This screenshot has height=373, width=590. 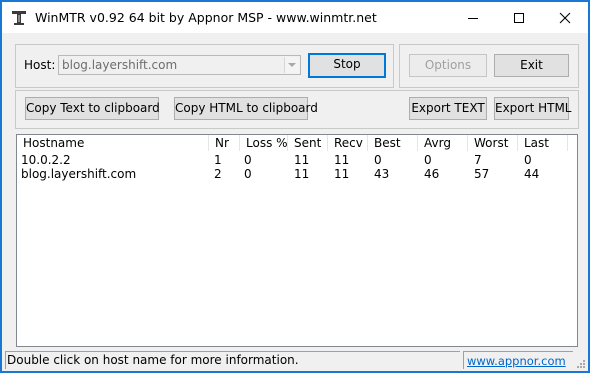 What do you see at coordinates (79, 174) in the screenshot?
I see `cell-hostname: blog.layershift.com` at bounding box center [79, 174].